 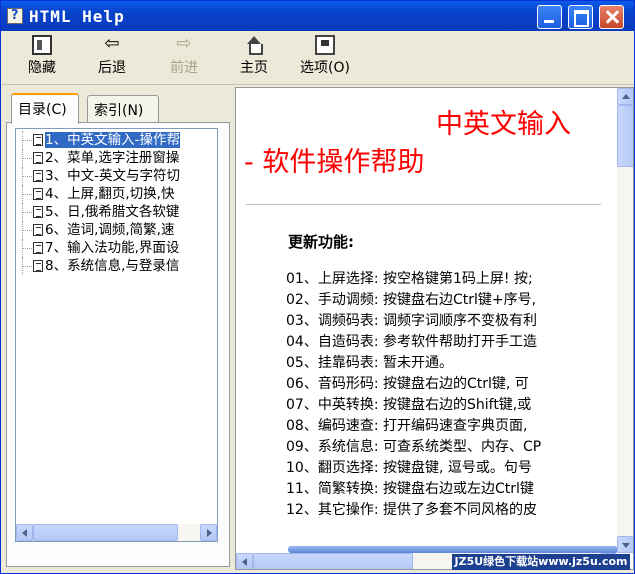 I want to click on topic-heading-line1: 中英文输入, so click(x=503, y=124).